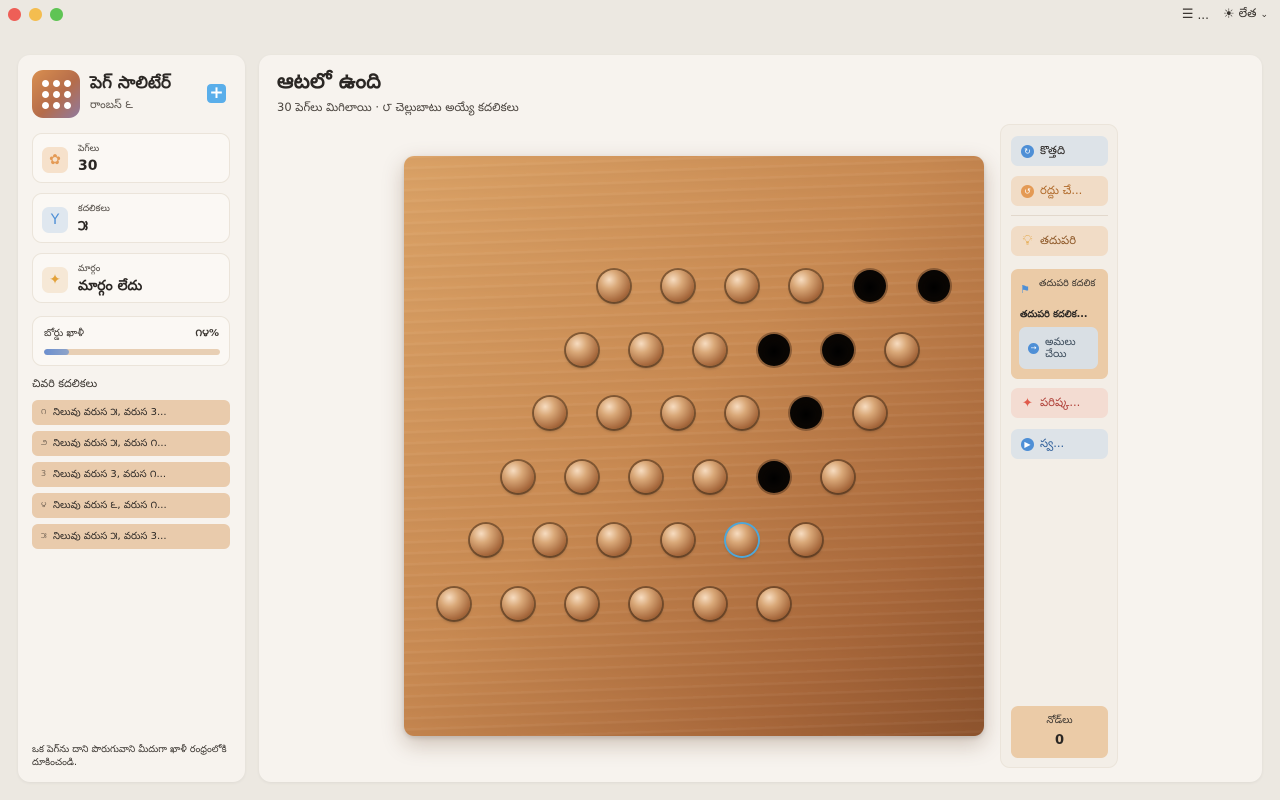 The image size is (1280, 800). I want to click on stat-label: కదలికలు, so click(94, 209).